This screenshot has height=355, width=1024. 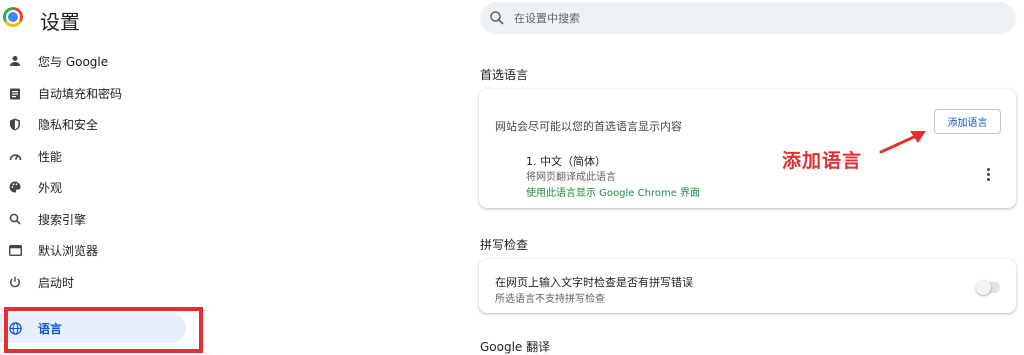 I want to click on search-input: 在设置中搜索, so click(x=547, y=18).